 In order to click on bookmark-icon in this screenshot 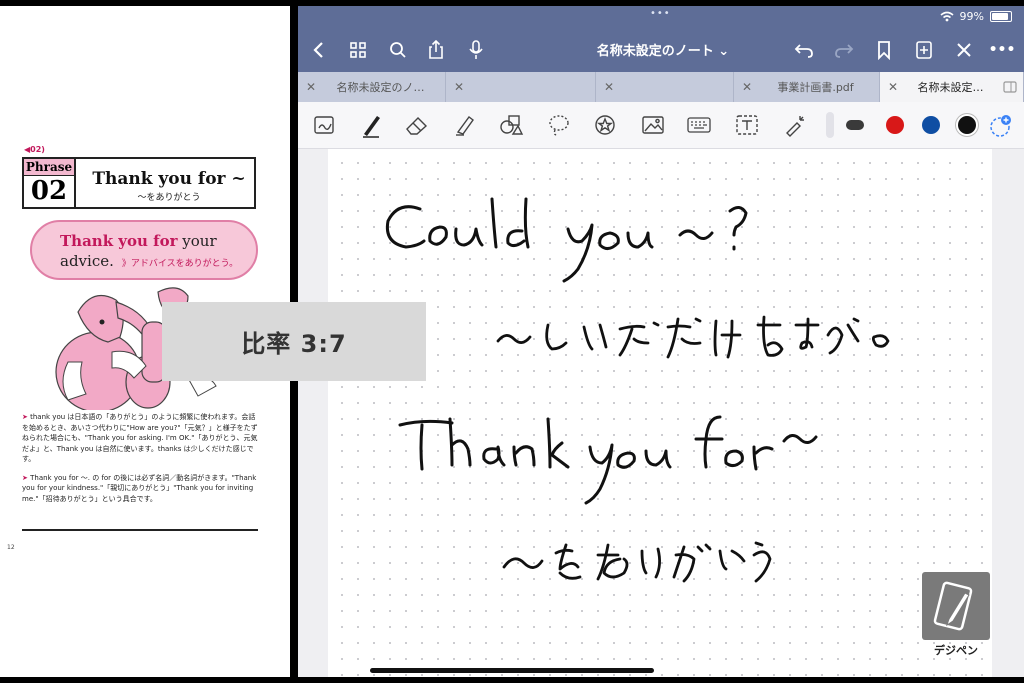, I will do `click(884, 50)`.